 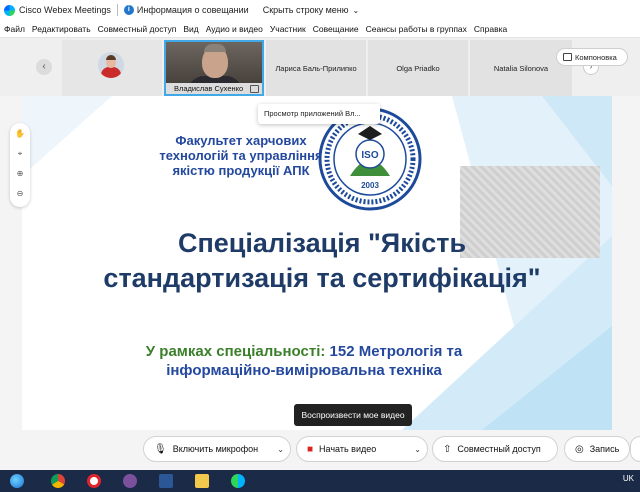 What do you see at coordinates (635, 449) in the screenshot?
I see `more-button` at bounding box center [635, 449].